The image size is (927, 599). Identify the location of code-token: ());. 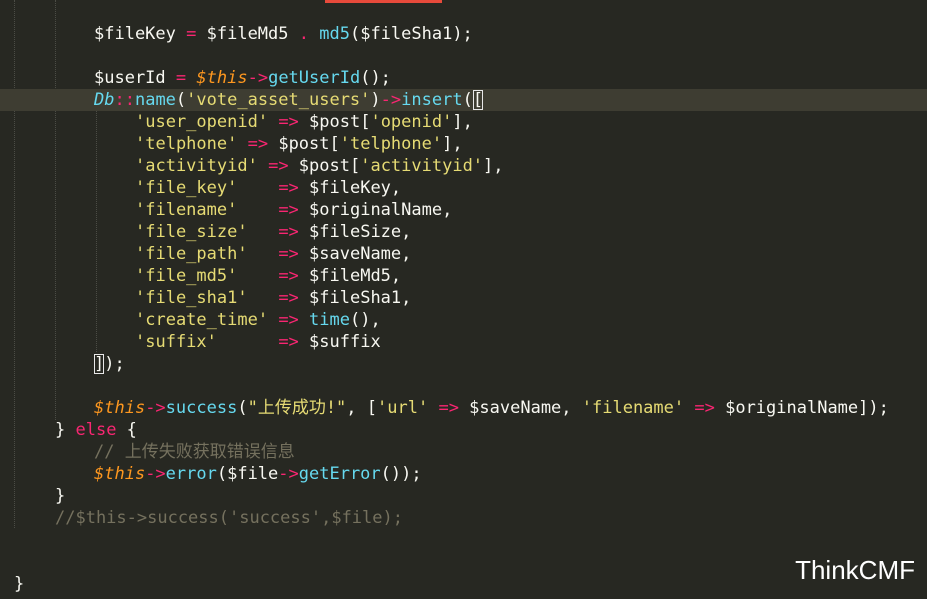
(401, 474).